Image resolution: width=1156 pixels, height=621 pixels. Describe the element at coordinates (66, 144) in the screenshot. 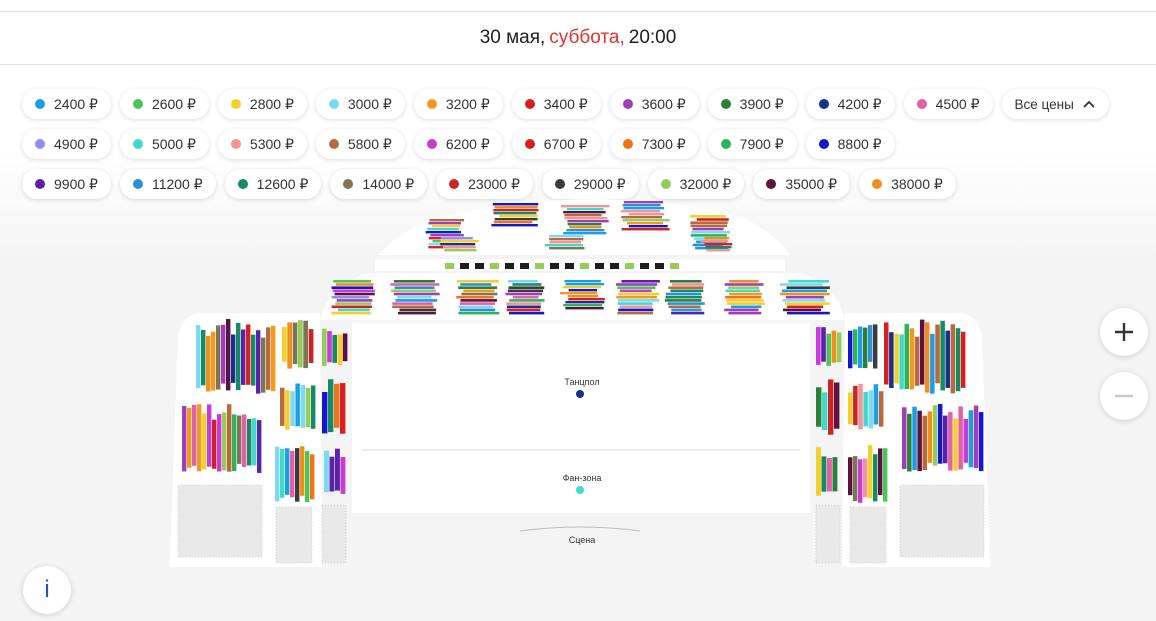

I see `price-filter-chip: 4900 ₽` at that location.